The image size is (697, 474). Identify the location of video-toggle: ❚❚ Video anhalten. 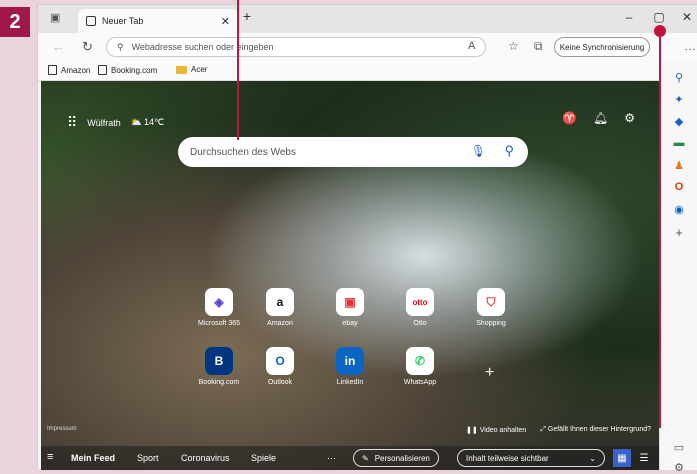
(496, 430).